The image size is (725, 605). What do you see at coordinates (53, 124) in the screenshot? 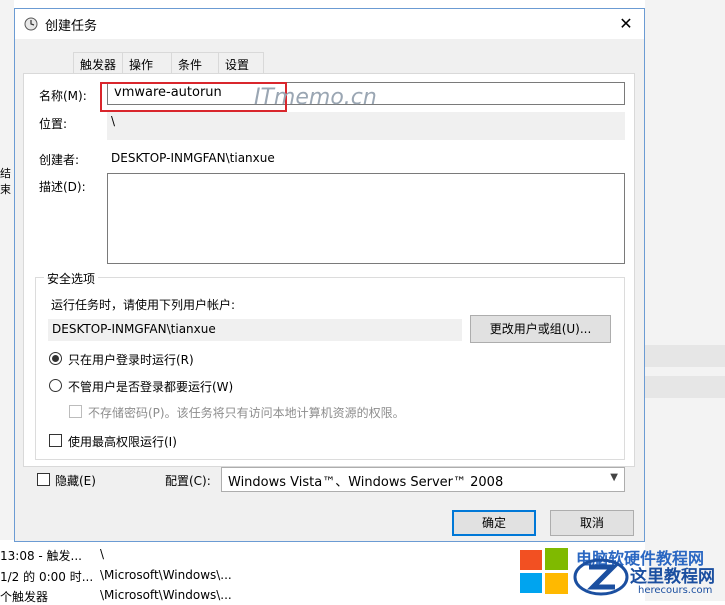
I see `location-label: 位置:` at bounding box center [53, 124].